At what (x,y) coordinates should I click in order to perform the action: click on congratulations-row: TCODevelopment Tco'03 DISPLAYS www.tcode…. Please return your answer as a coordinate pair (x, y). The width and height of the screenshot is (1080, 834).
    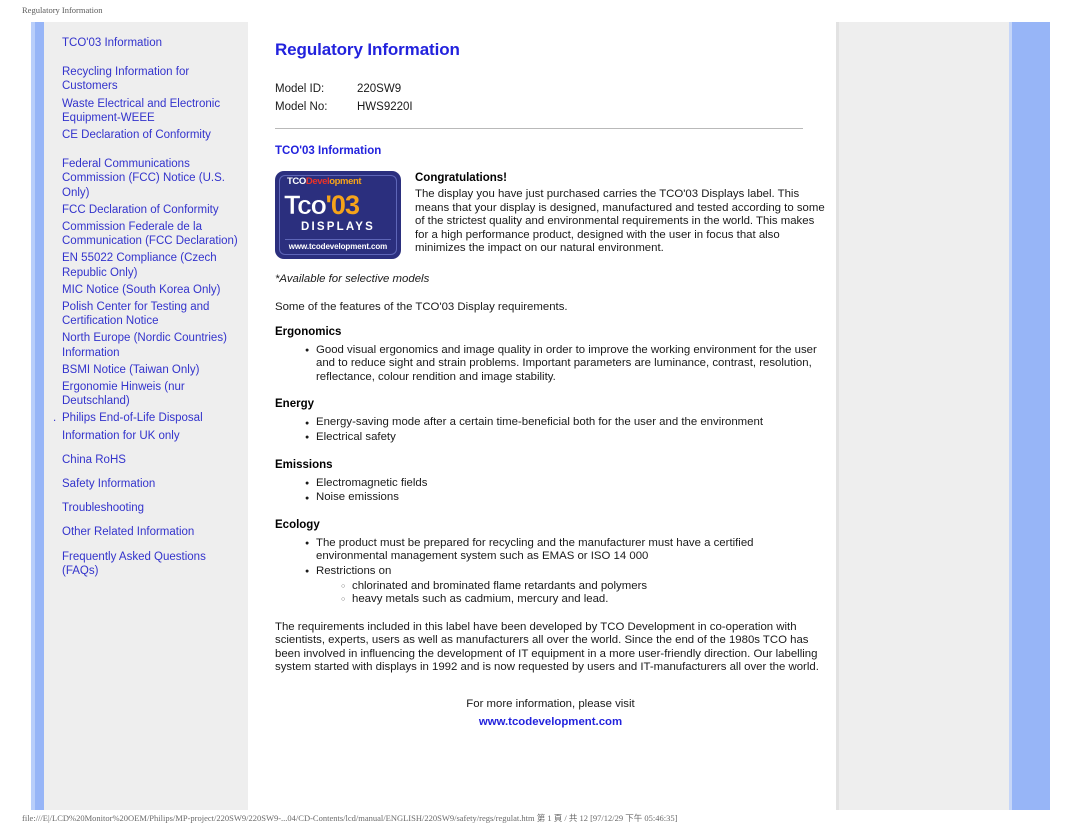
    Looking at the image, I should click on (550, 219).